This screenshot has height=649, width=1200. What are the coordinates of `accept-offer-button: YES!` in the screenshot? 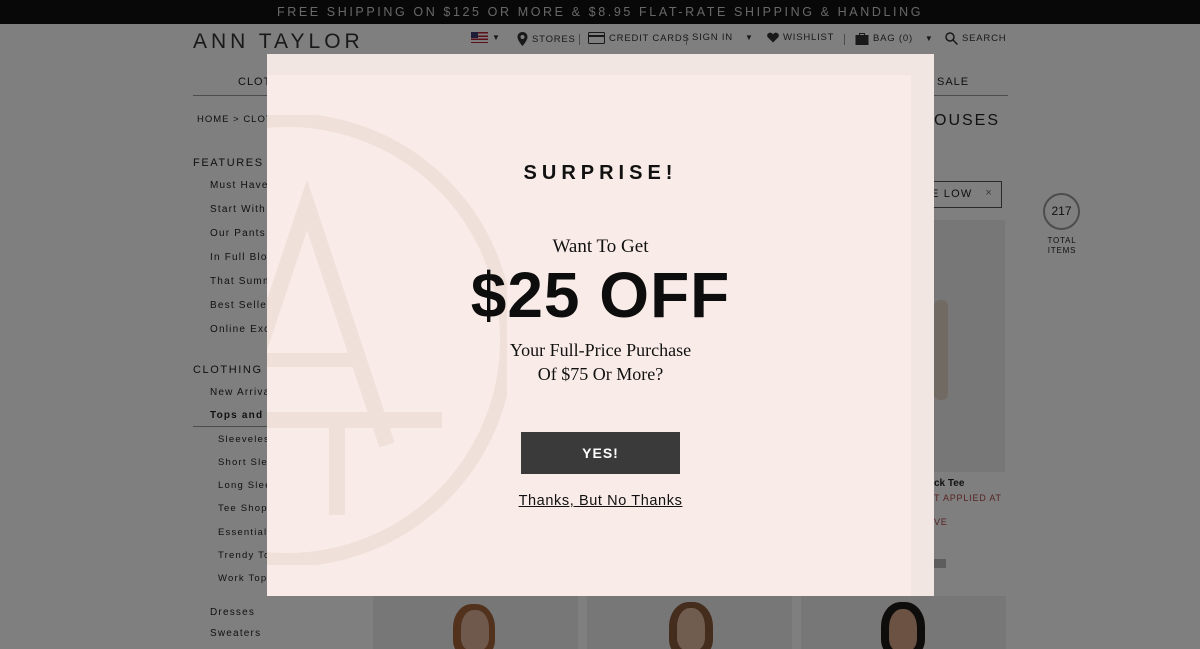 It's located at (600, 453).